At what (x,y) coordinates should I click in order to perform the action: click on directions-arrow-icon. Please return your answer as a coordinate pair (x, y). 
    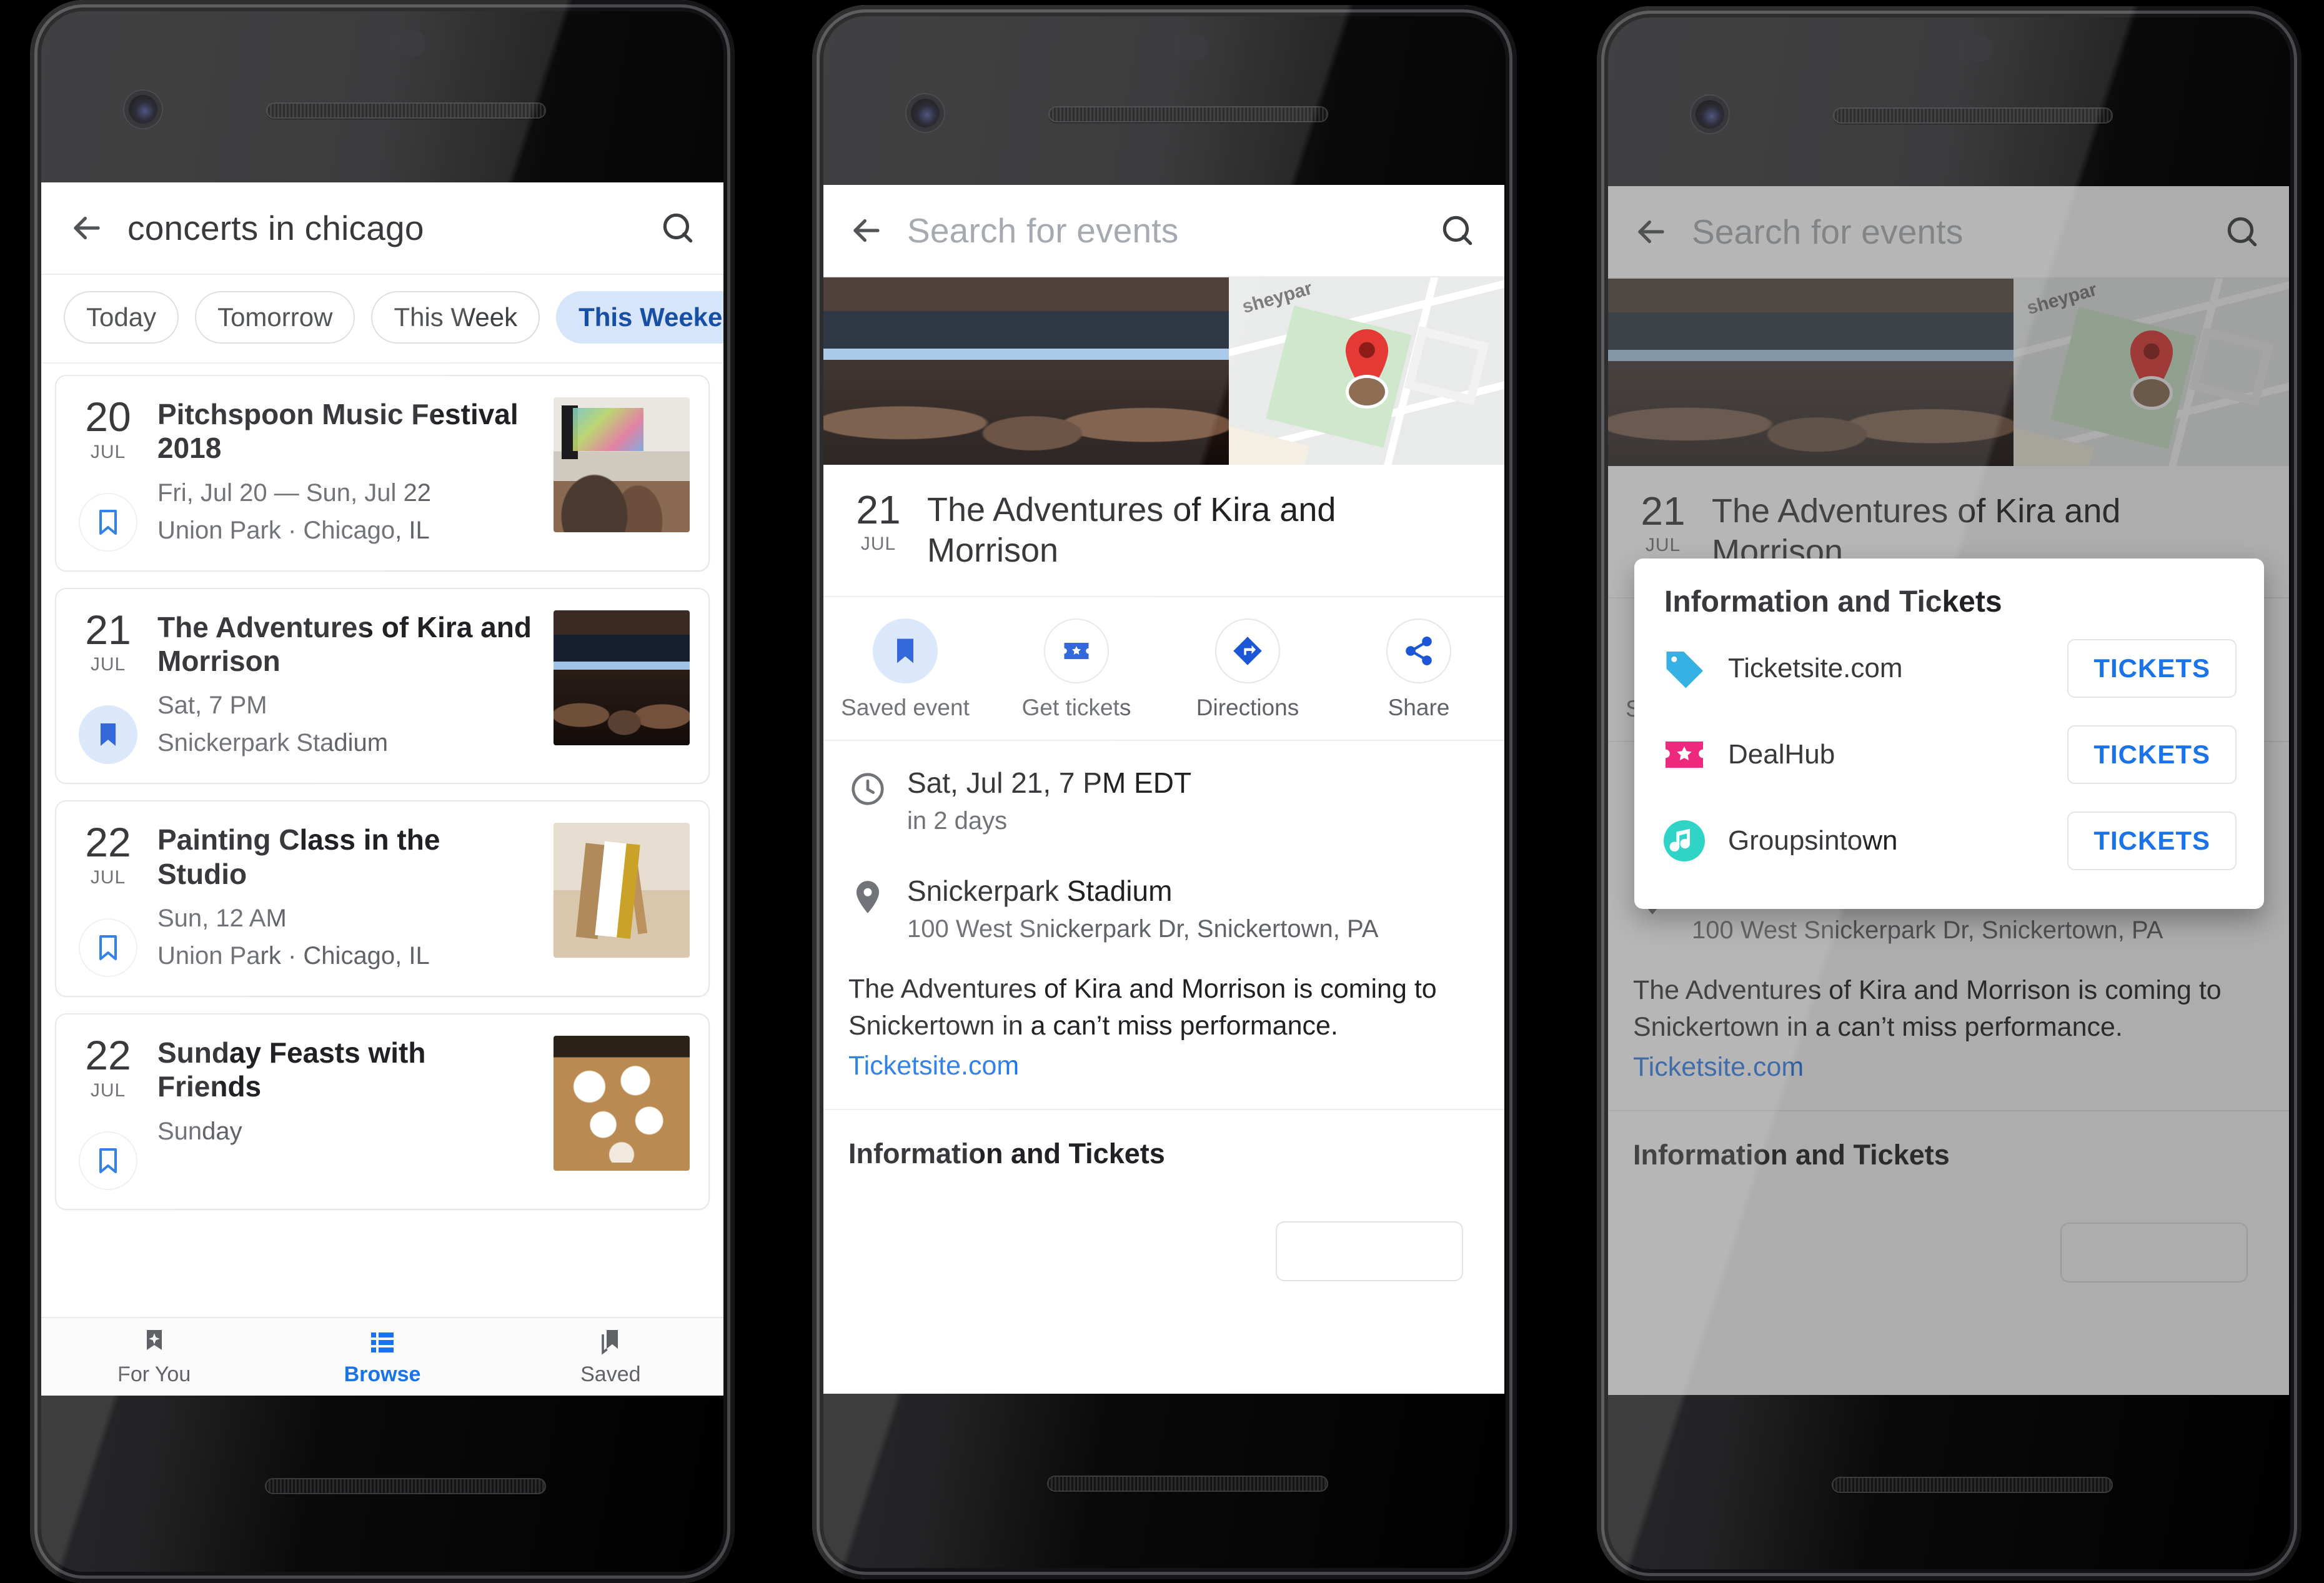
    Looking at the image, I should click on (1248, 650).